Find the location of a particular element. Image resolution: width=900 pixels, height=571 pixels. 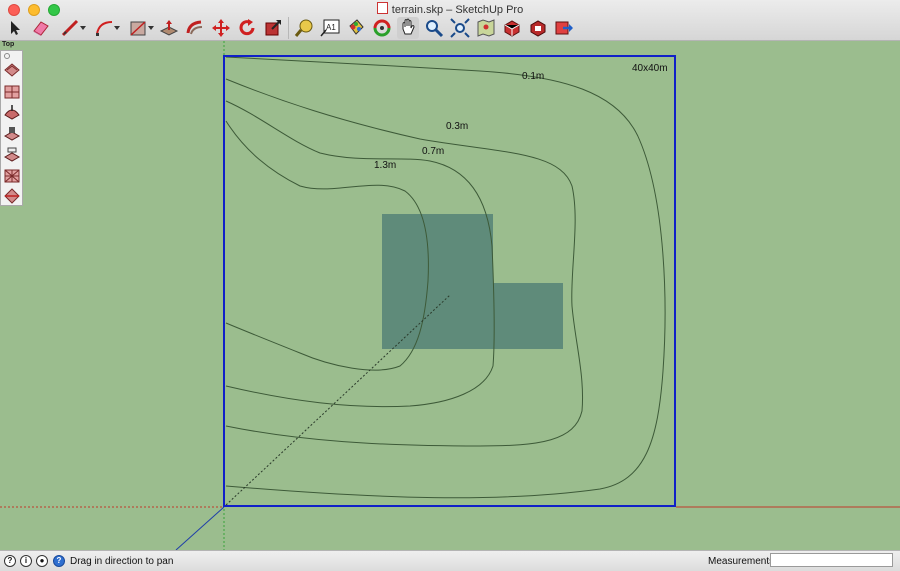

status-hint: Drag in direction to pan is located at coordinates (122, 561).